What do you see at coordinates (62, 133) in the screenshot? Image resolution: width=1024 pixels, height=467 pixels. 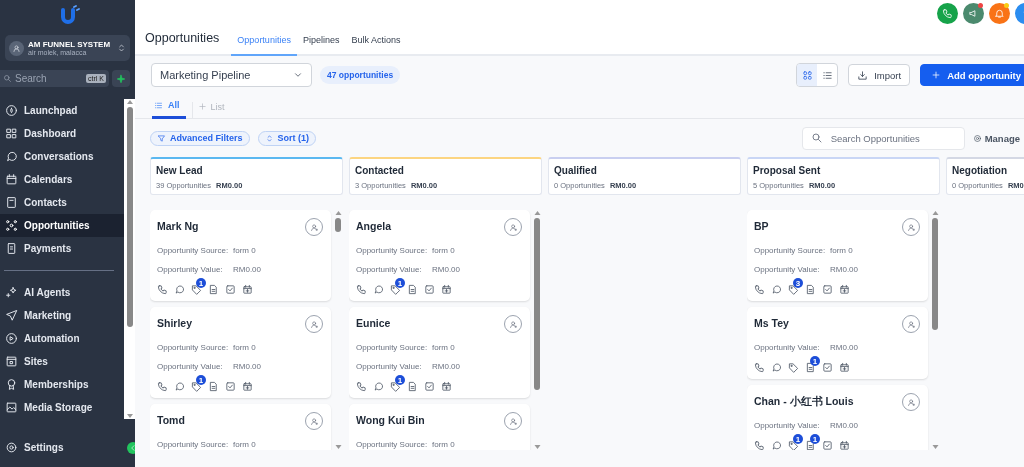 I see `sidebar-item: Dashboard` at bounding box center [62, 133].